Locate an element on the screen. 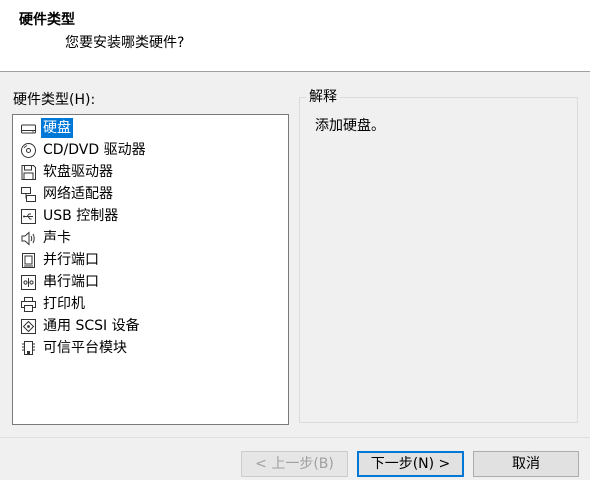 The height and width of the screenshot is (480, 590). list-item-serial-port: 串行端口 is located at coordinates (150, 282).